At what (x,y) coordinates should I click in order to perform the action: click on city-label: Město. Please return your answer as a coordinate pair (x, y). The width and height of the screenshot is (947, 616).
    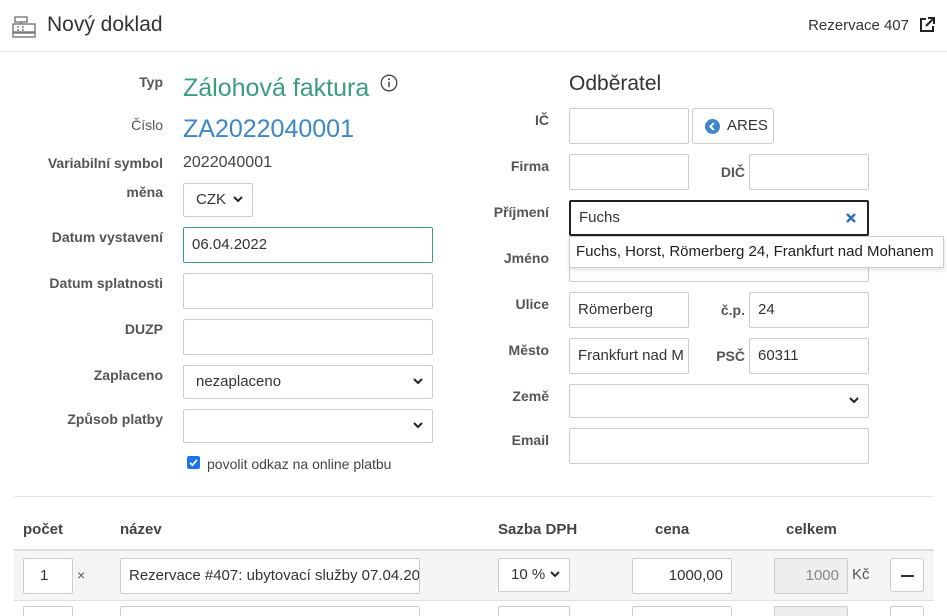
    Looking at the image, I should click on (528, 350).